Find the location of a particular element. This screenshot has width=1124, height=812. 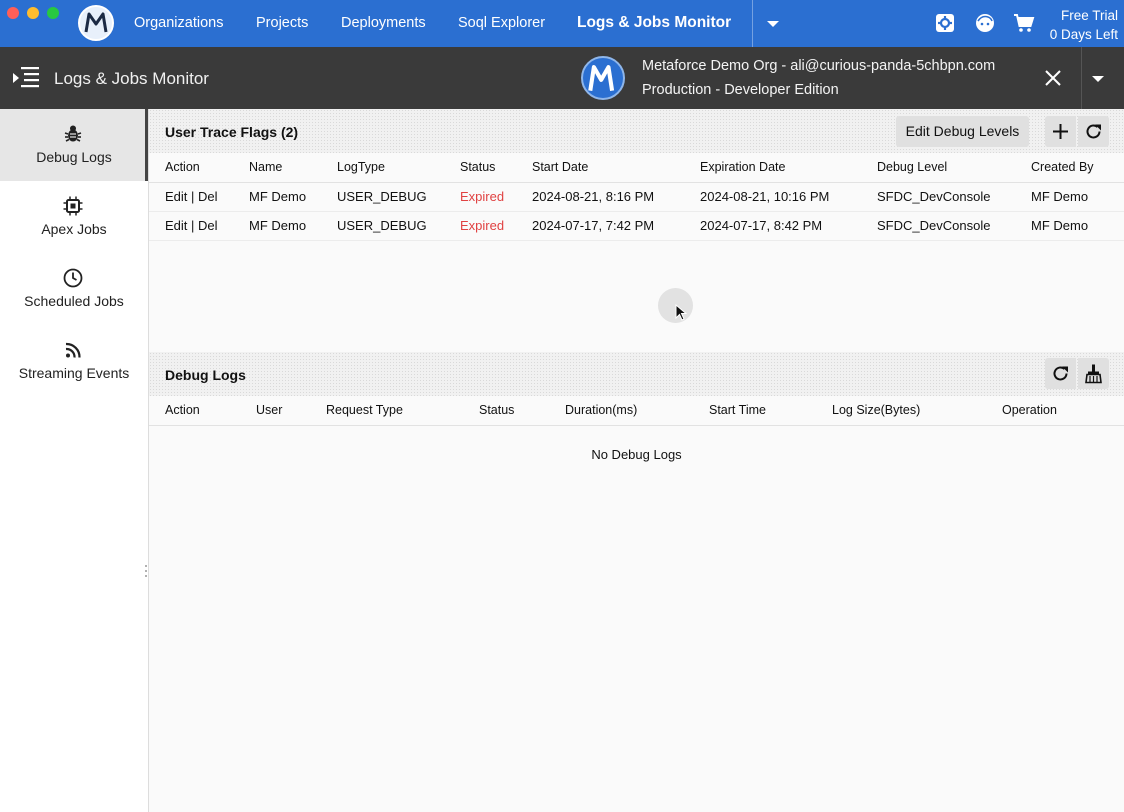

add-trace-flag-button is located at coordinates (1060, 131).